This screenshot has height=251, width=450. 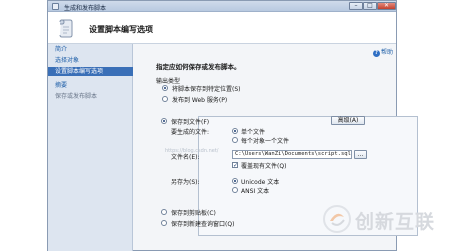 What do you see at coordinates (222, 28) in the screenshot?
I see `page-header: 设置脚本编写选项` at bounding box center [222, 28].